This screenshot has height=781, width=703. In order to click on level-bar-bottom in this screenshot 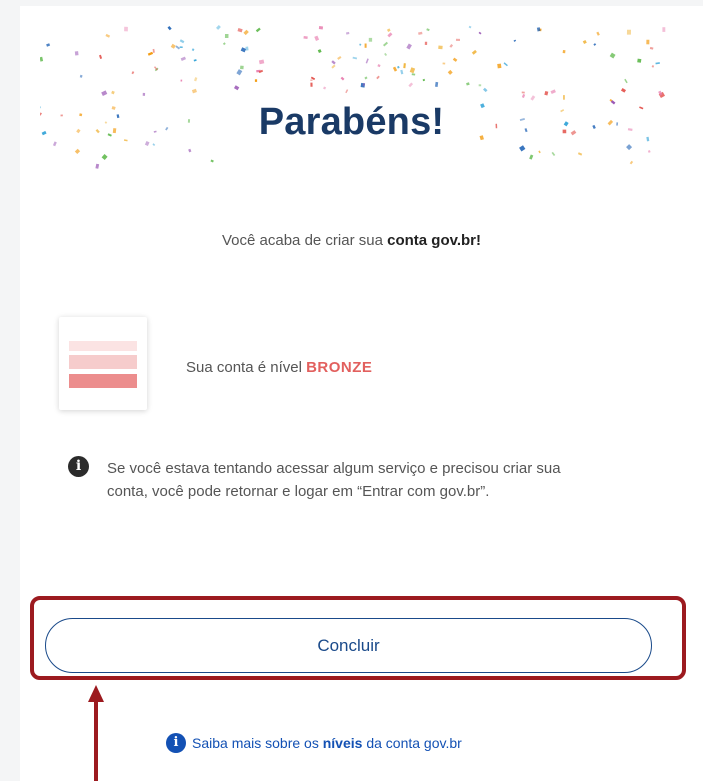, I will do `click(103, 381)`.